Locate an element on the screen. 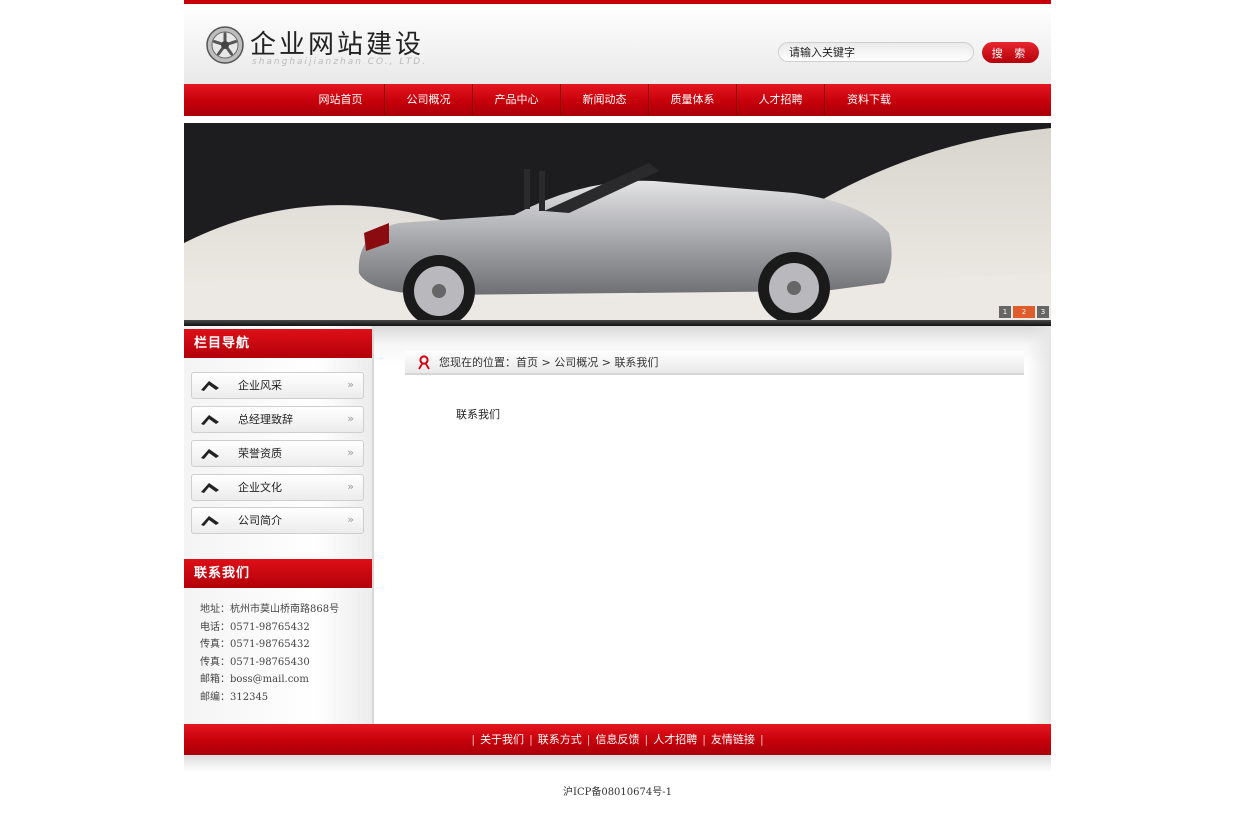  breadcrumb-home: 首页 is located at coordinates (527, 362).